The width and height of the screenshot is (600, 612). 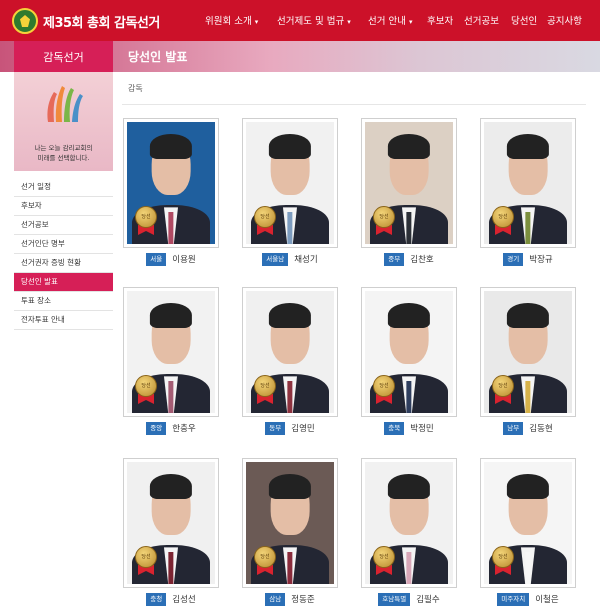 What do you see at coordinates (422, 260) in the screenshot?
I see `winner-name: 김찬호` at bounding box center [422, 260].